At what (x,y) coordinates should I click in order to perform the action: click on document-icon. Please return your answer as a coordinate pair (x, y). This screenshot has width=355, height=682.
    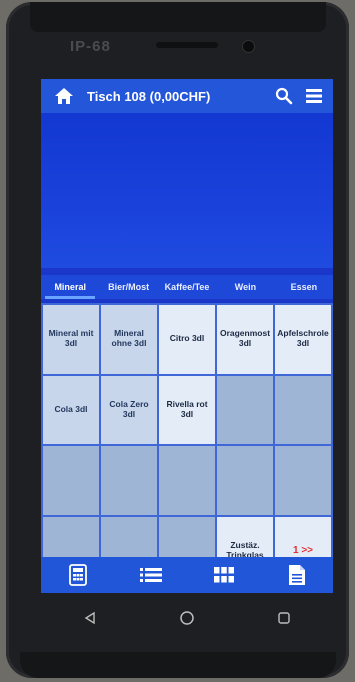
    Looking at the image, I should click on (297, 575).